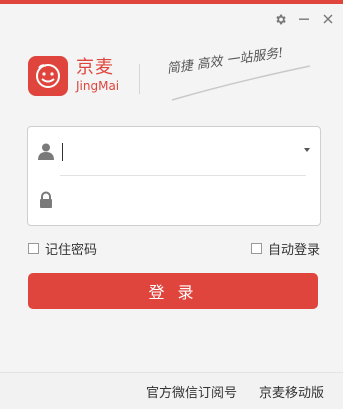 The image size is (343, 409). I want to click on password-input, so click(175, 200).